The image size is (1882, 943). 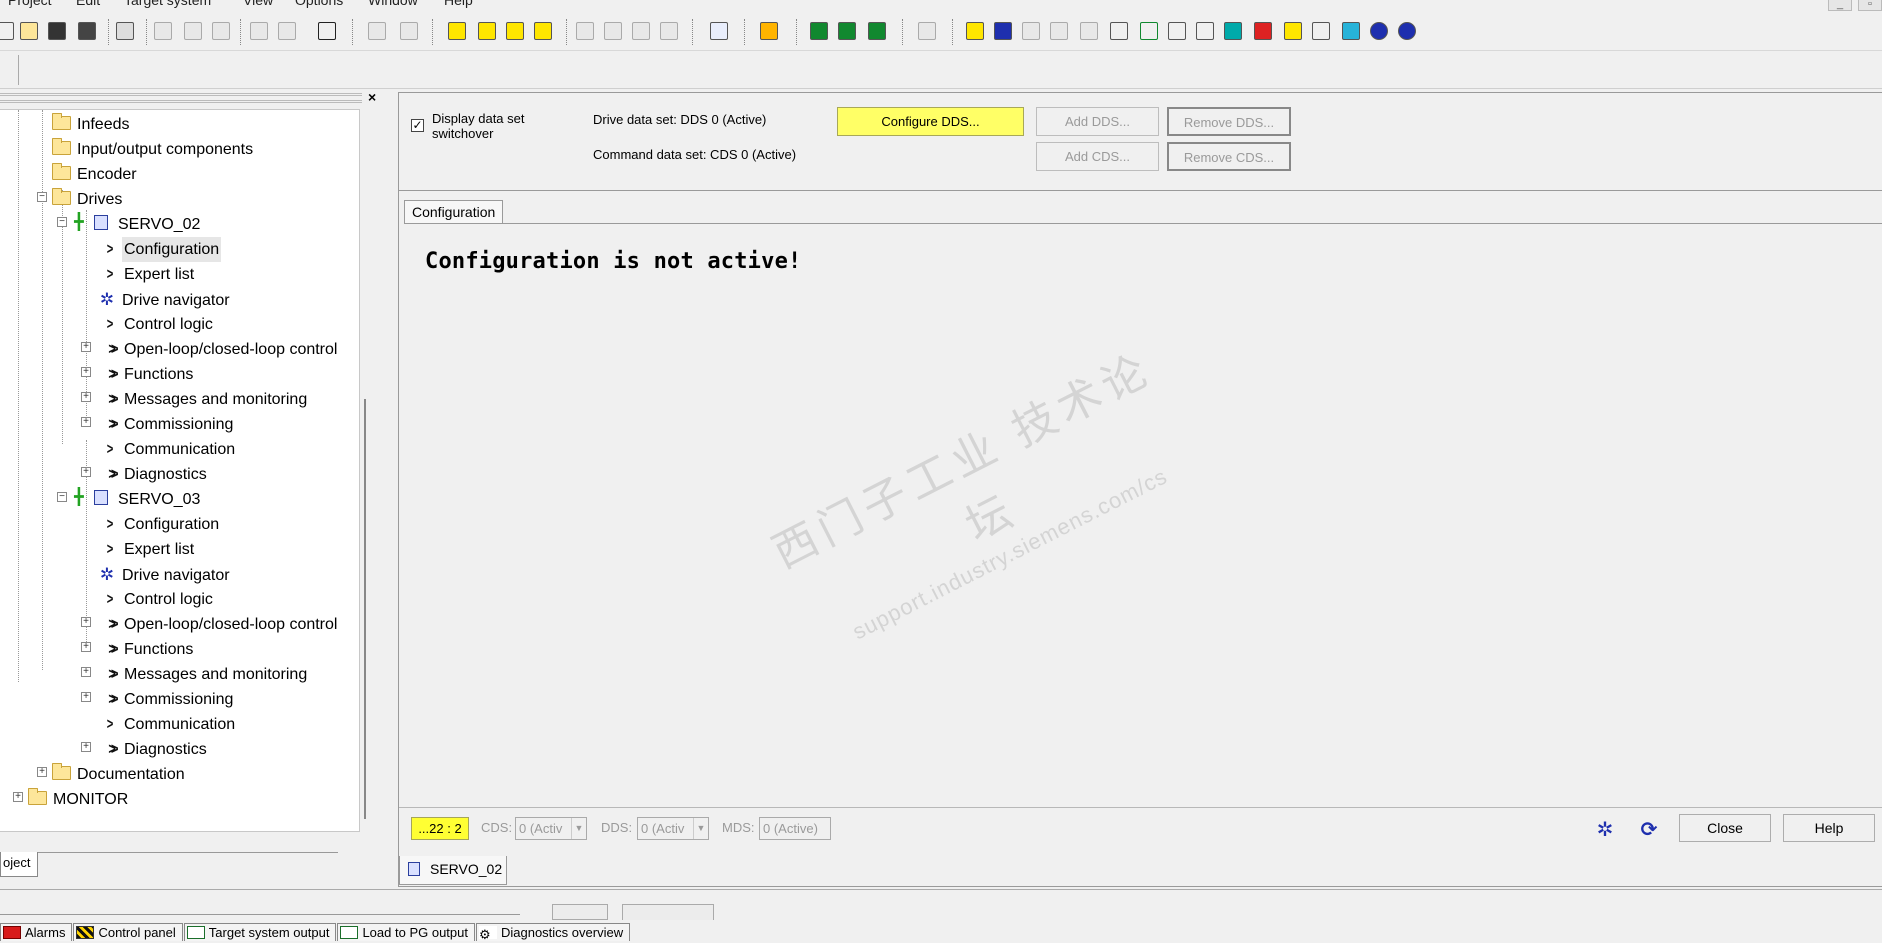 What do you see at coordinates (1089, 31) in the screenshot?
I see `ramp-icon` at bounding box center [1089, 31].